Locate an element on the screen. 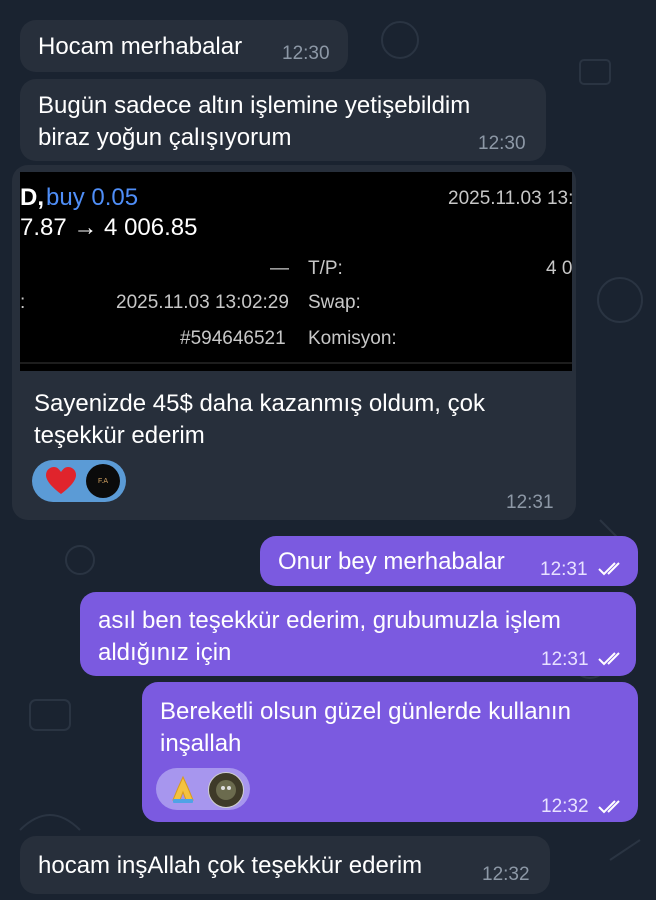 This screenshot has width=656, height=900. message-text-line: inşallah is located at coordinates (201, 743).